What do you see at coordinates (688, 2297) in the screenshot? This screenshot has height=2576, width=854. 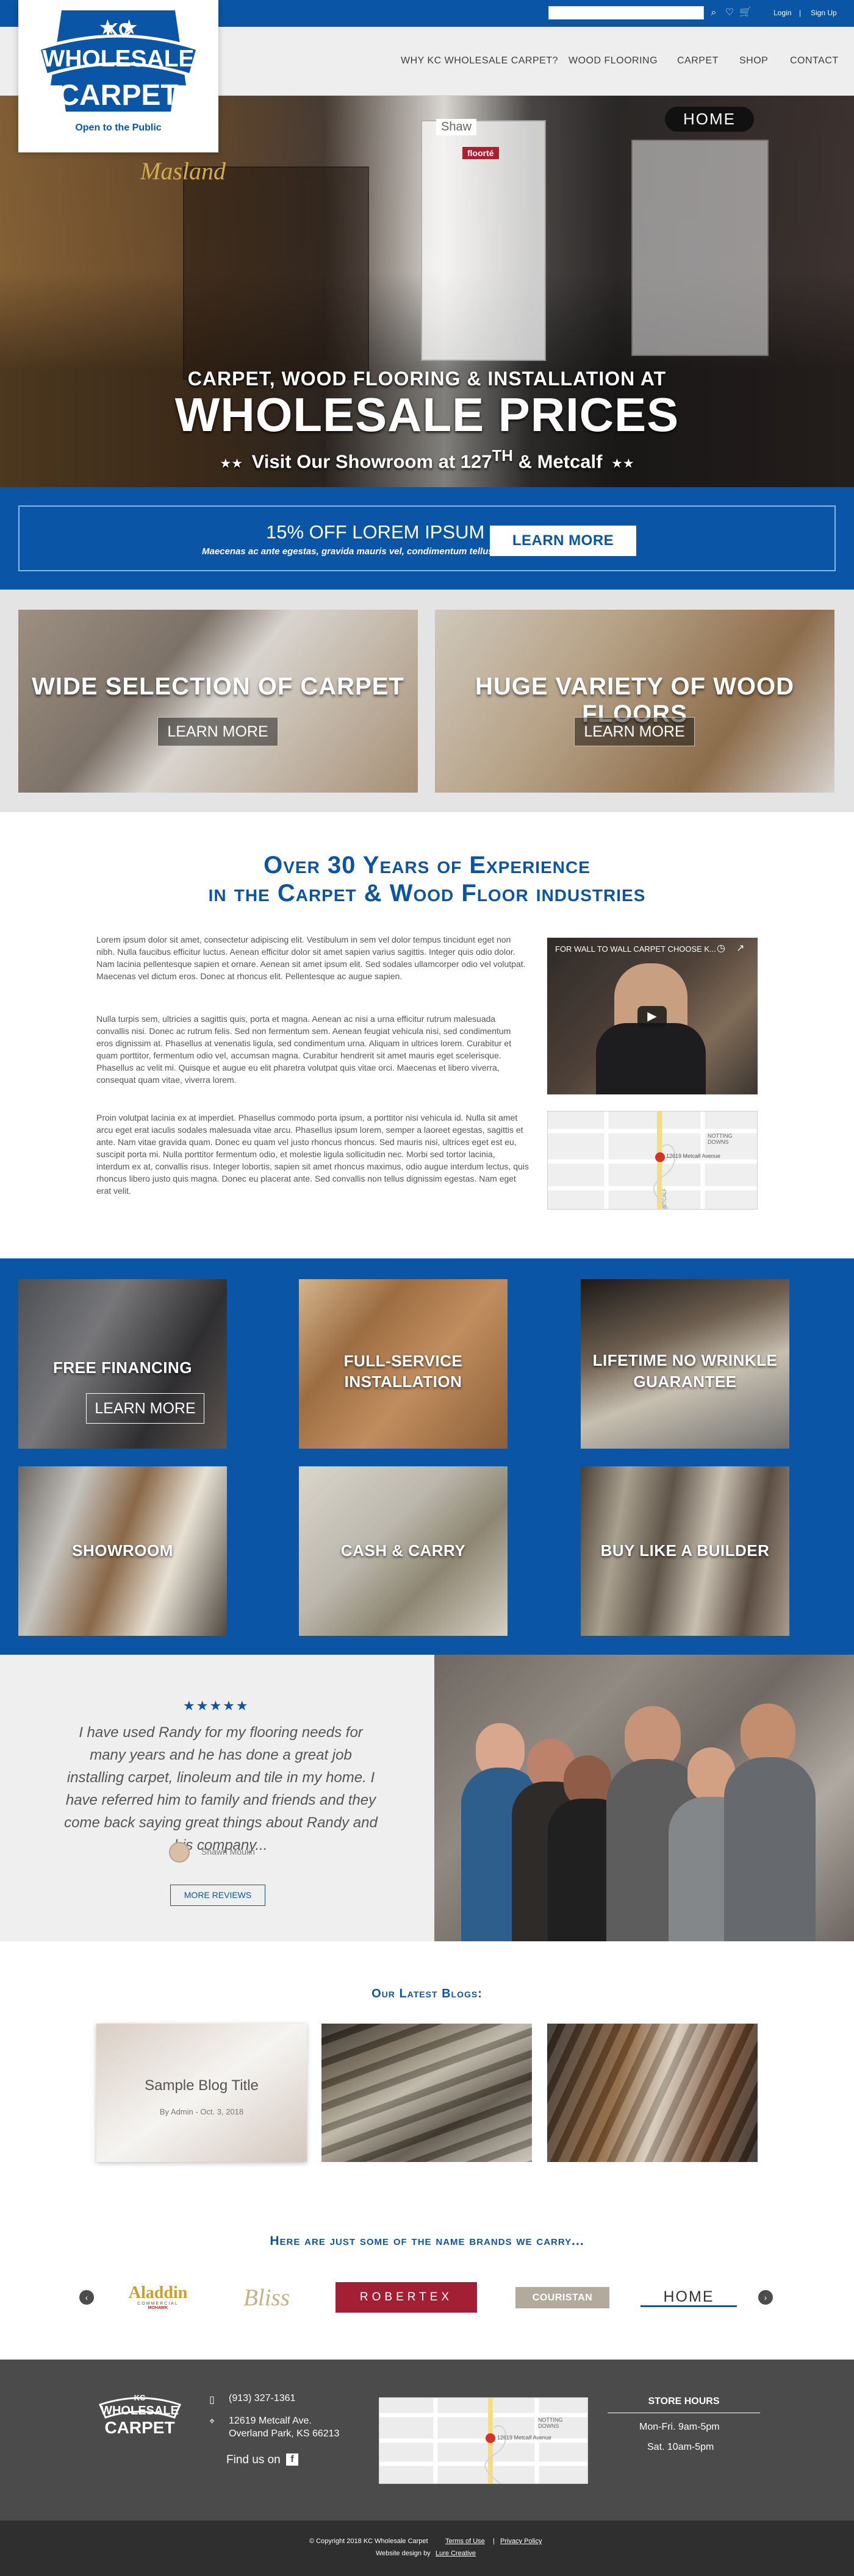 I see `brand-logo-home: HOME` at bounding box center [688, 2297].